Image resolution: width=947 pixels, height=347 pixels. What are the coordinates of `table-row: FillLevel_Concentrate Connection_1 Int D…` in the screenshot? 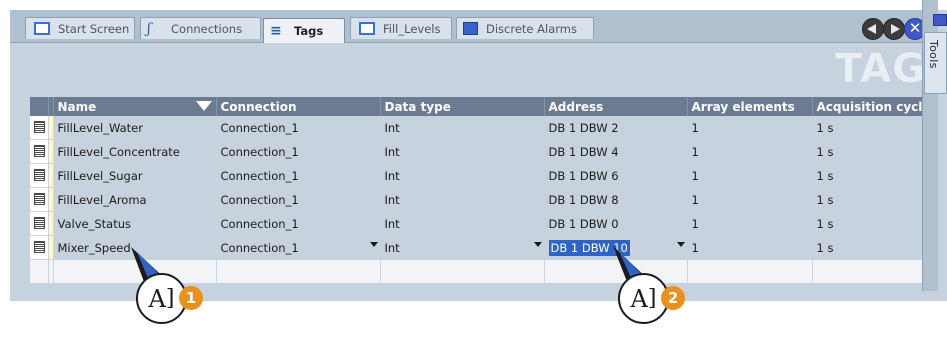 It's located at (481, 151).